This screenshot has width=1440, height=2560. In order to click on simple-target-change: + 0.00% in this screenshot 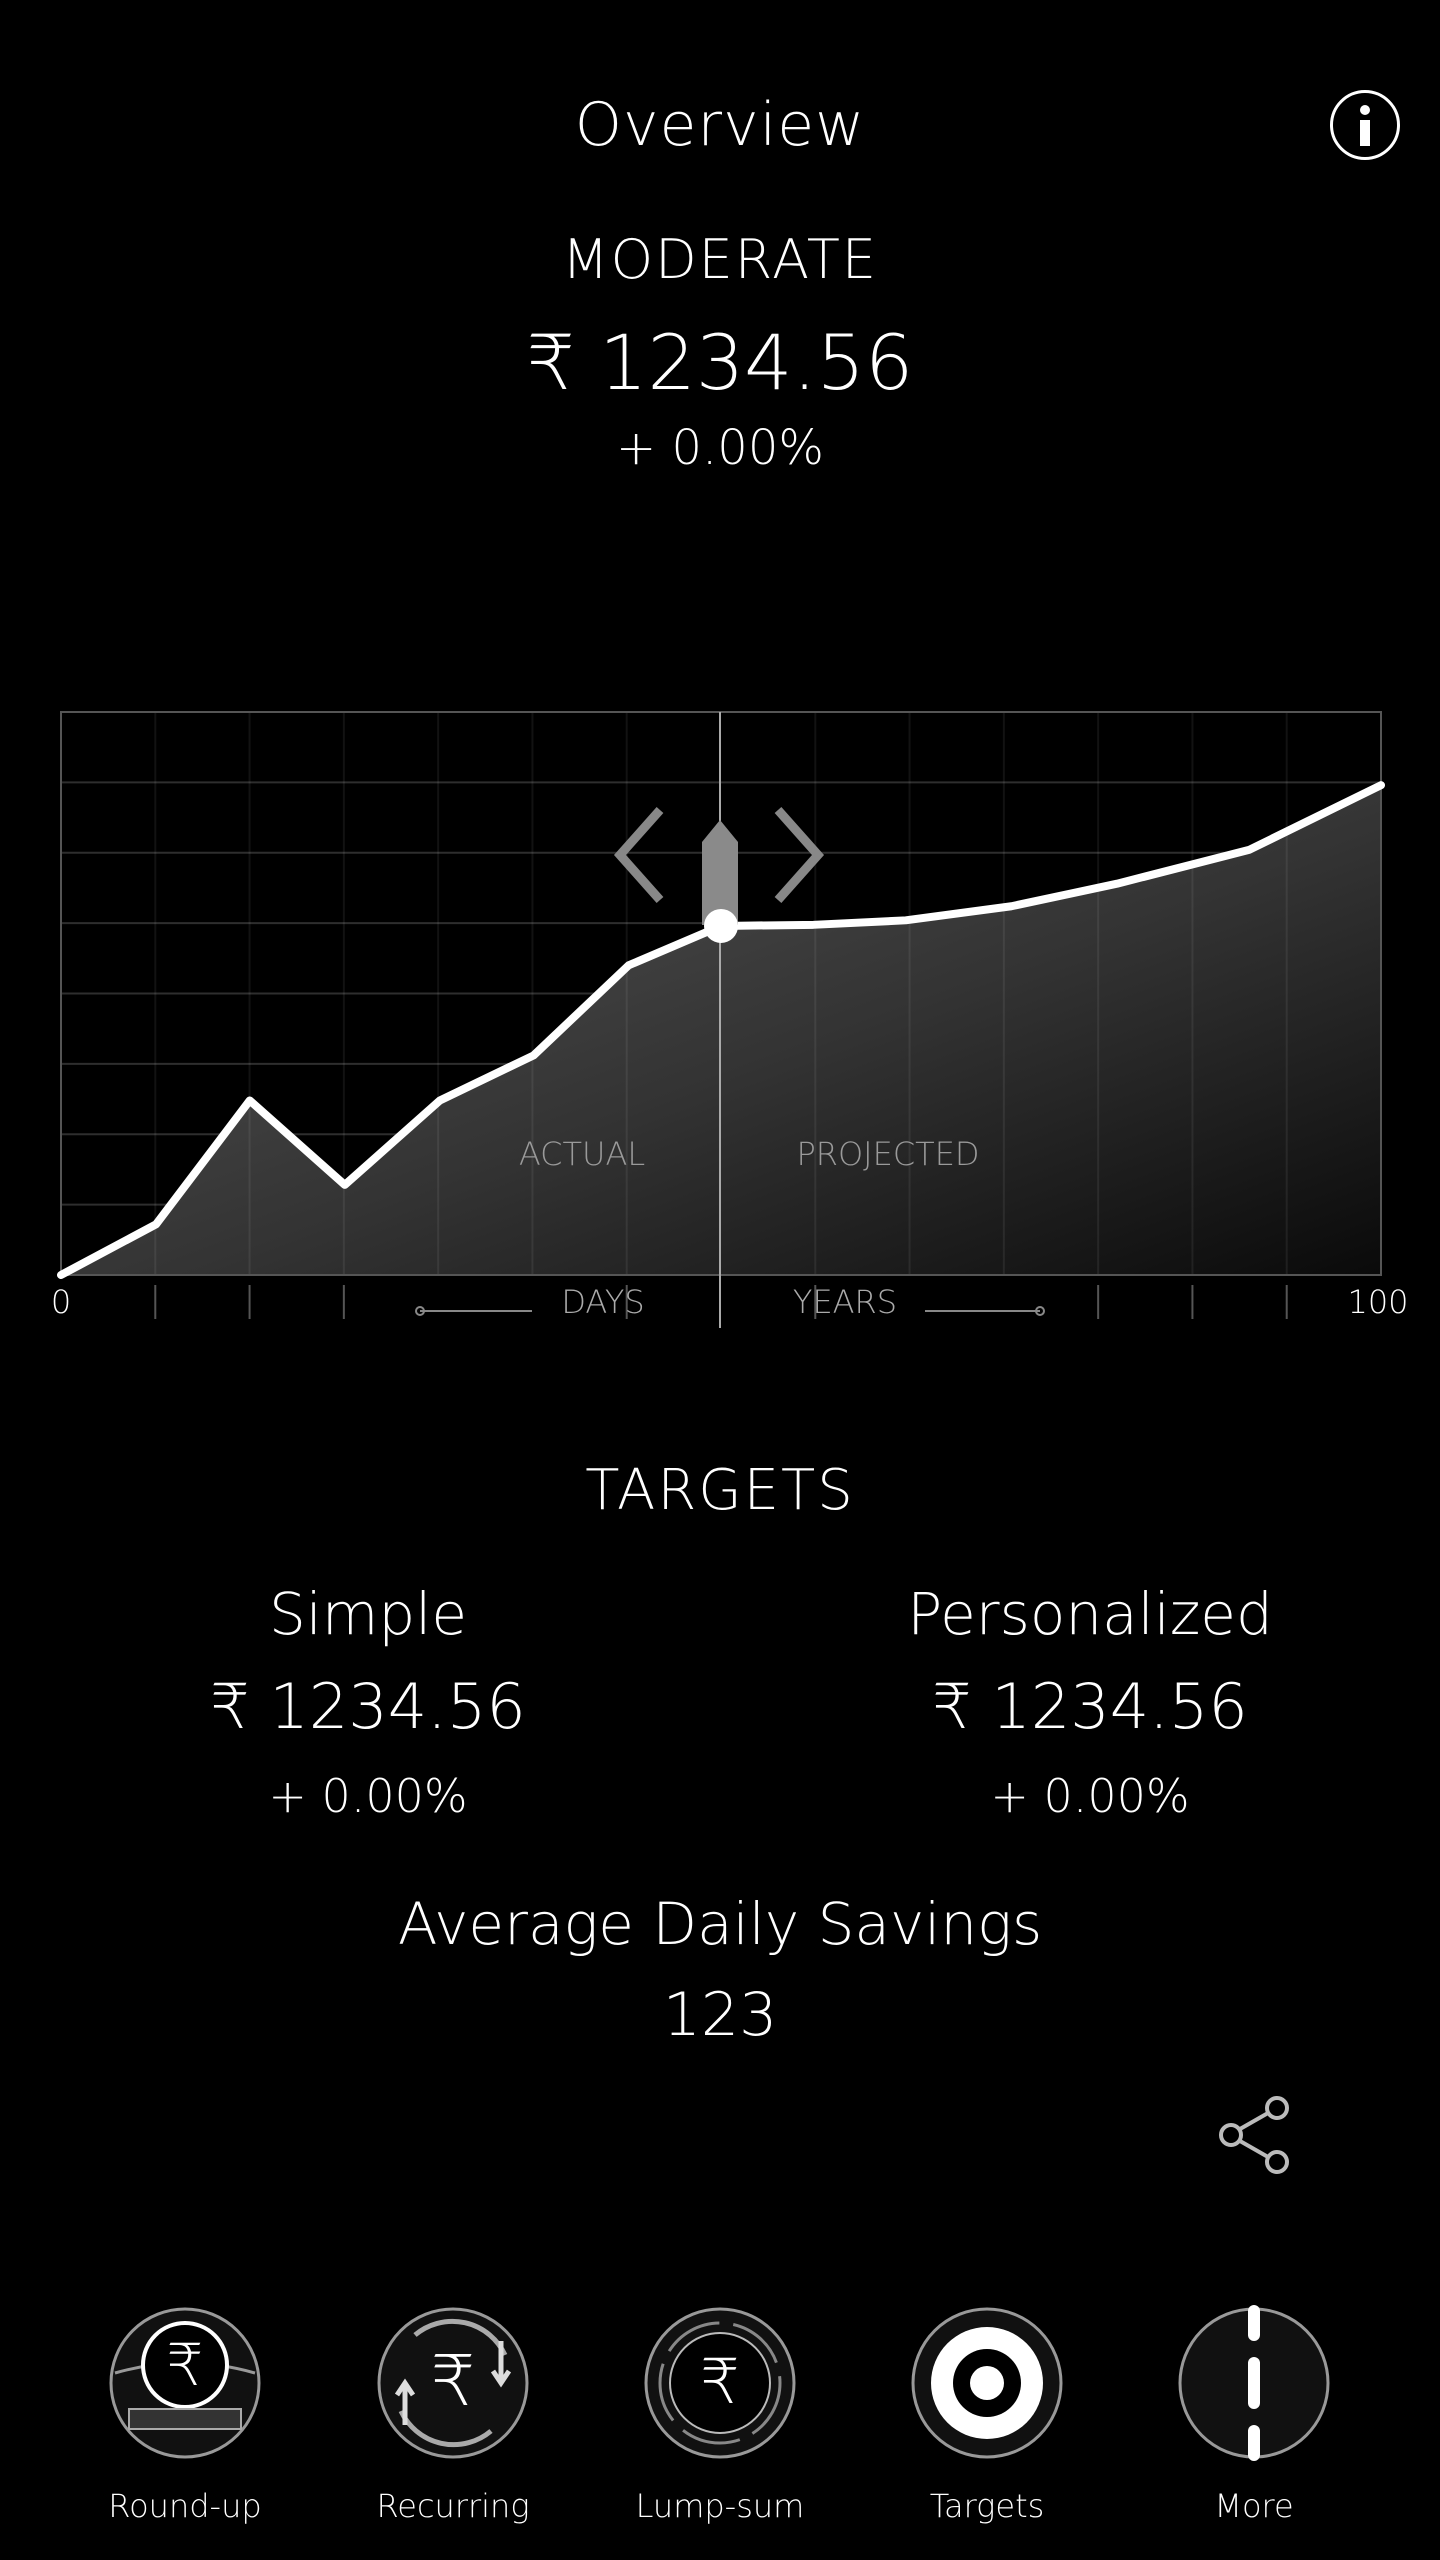, I will do `click(368, 1796)`.